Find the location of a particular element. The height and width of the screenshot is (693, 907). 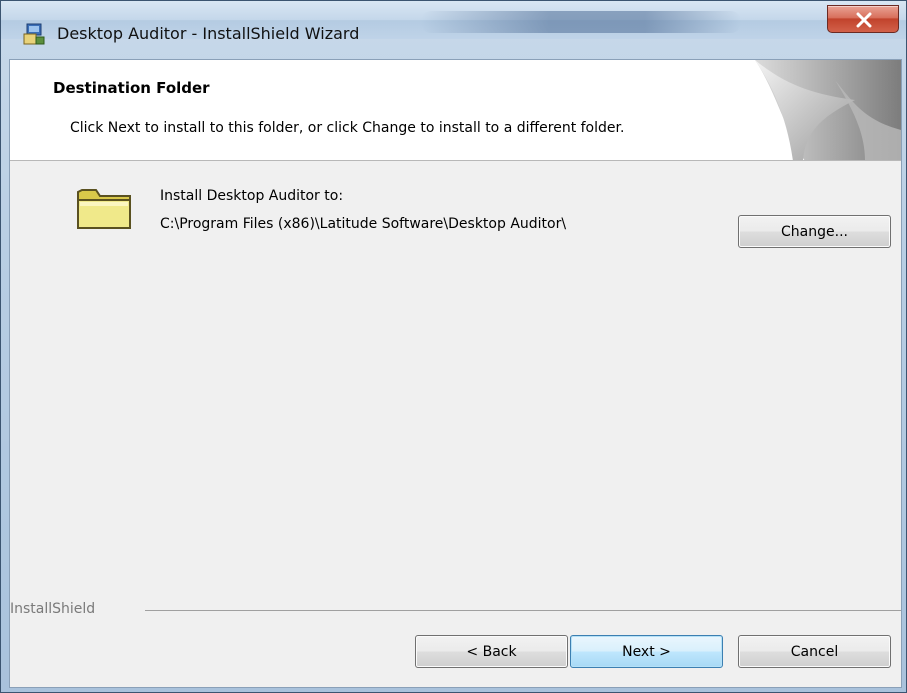

install-to-label: Install Desktop Auditor to: is located at coordinates (252, 196).